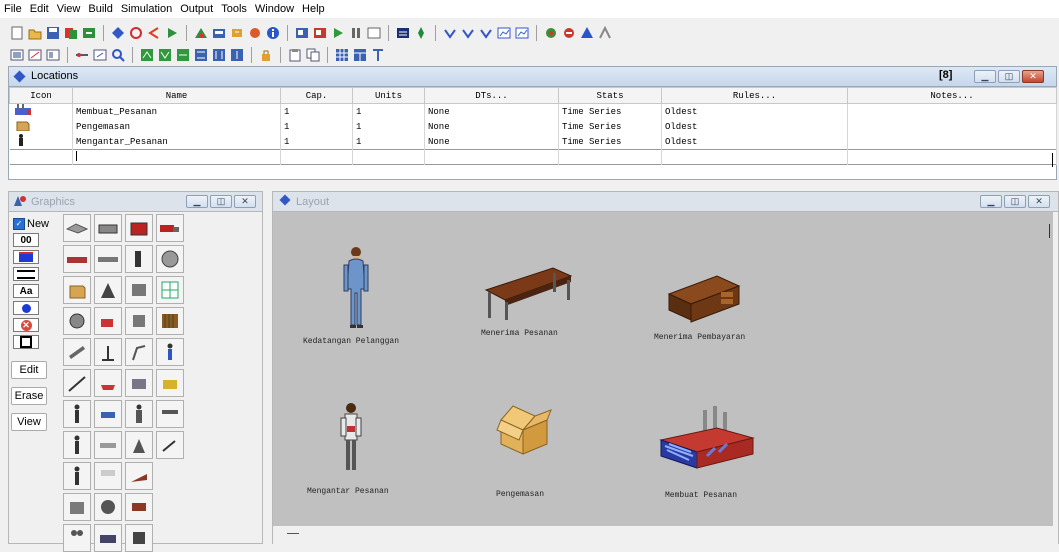  Describe the element at coordinates (26, 274) in the screenshot. I see `line-style-button` at that location.